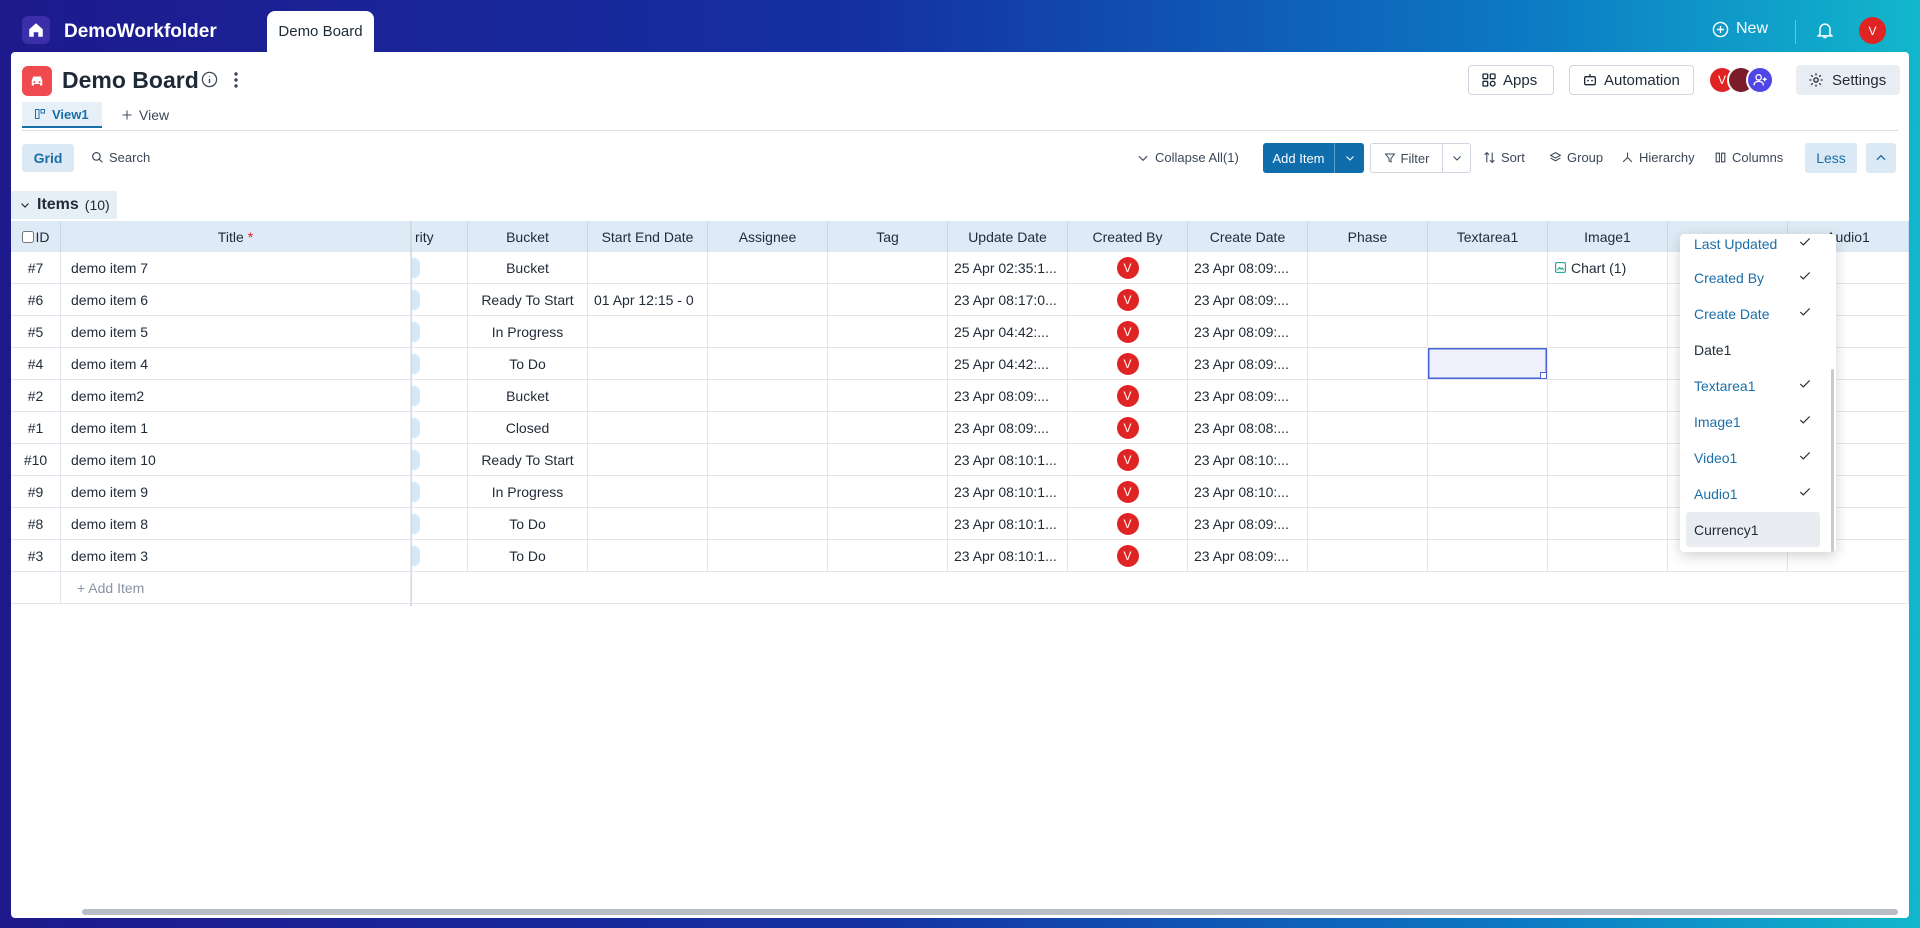 This screenshot has height=928, width=1920. What do you see at coordinates (1831, 158) in the screenshot?
I see `less-button: Less` at bounding box center [1831, 158].